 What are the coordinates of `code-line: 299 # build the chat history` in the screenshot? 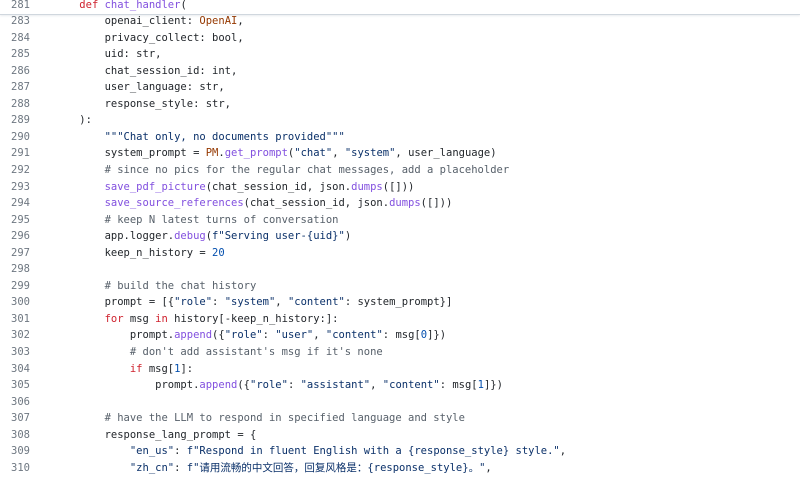 It's located at (400, 286).